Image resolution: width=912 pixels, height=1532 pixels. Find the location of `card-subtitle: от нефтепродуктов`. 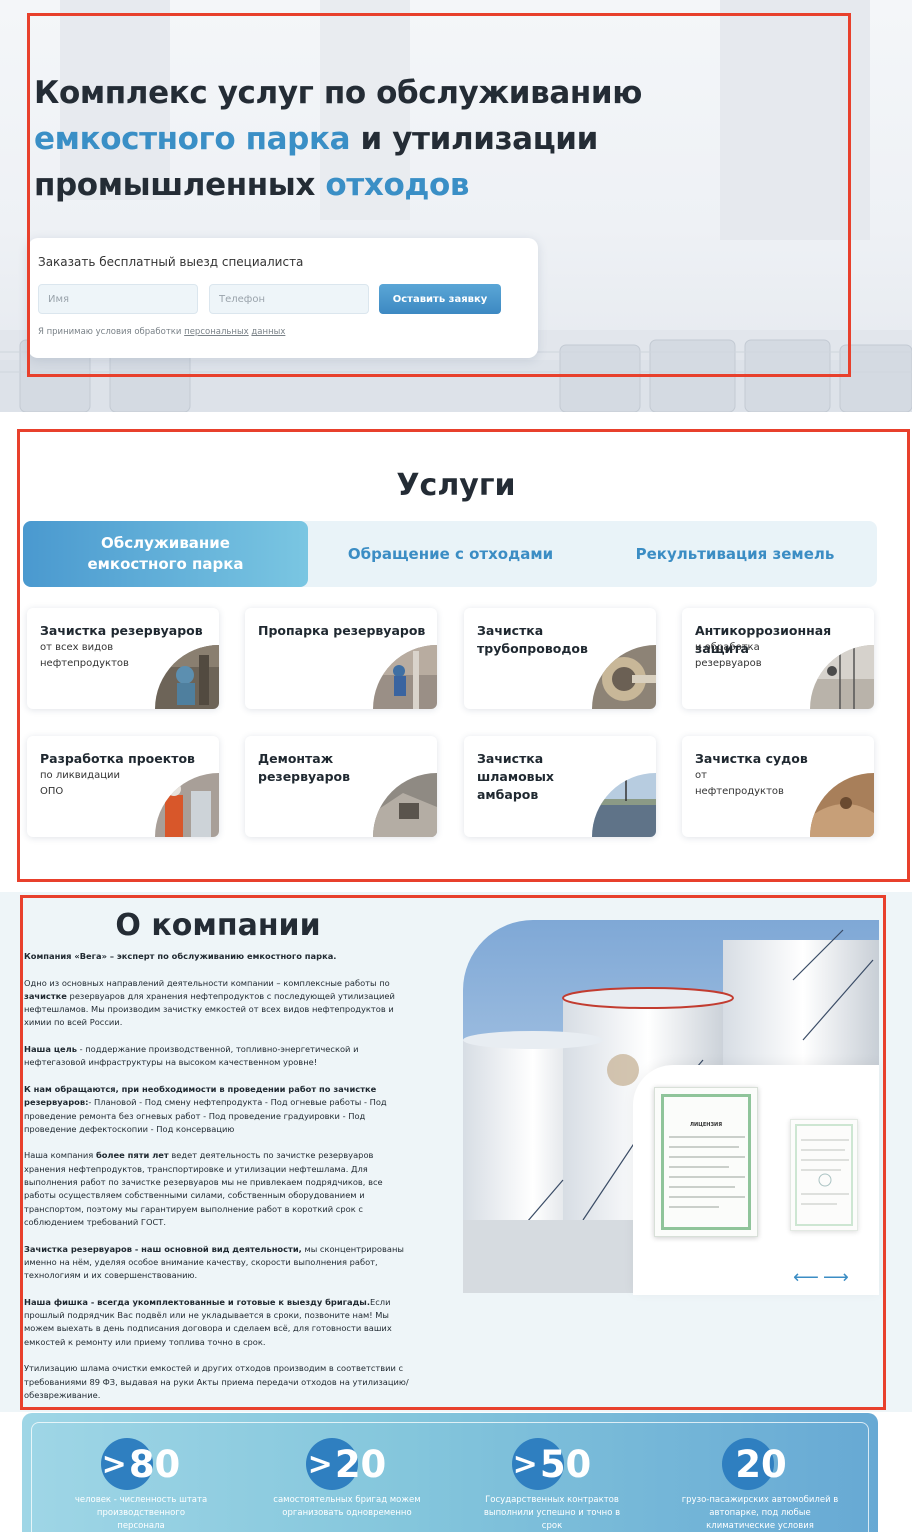

card-subtitle: от нефтепродуктов is located at coordinates (739, 783).